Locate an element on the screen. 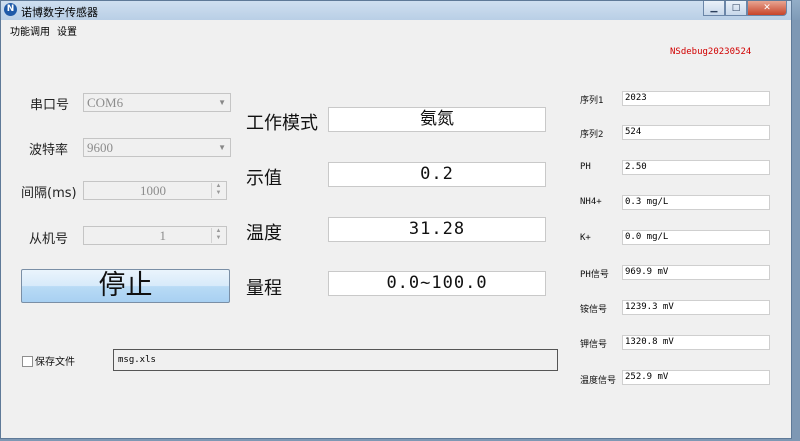 The width and height of the screenshot is (800, 441). ammonium-signal-field: 1239.3 mV is located at coordinates (696, 307).